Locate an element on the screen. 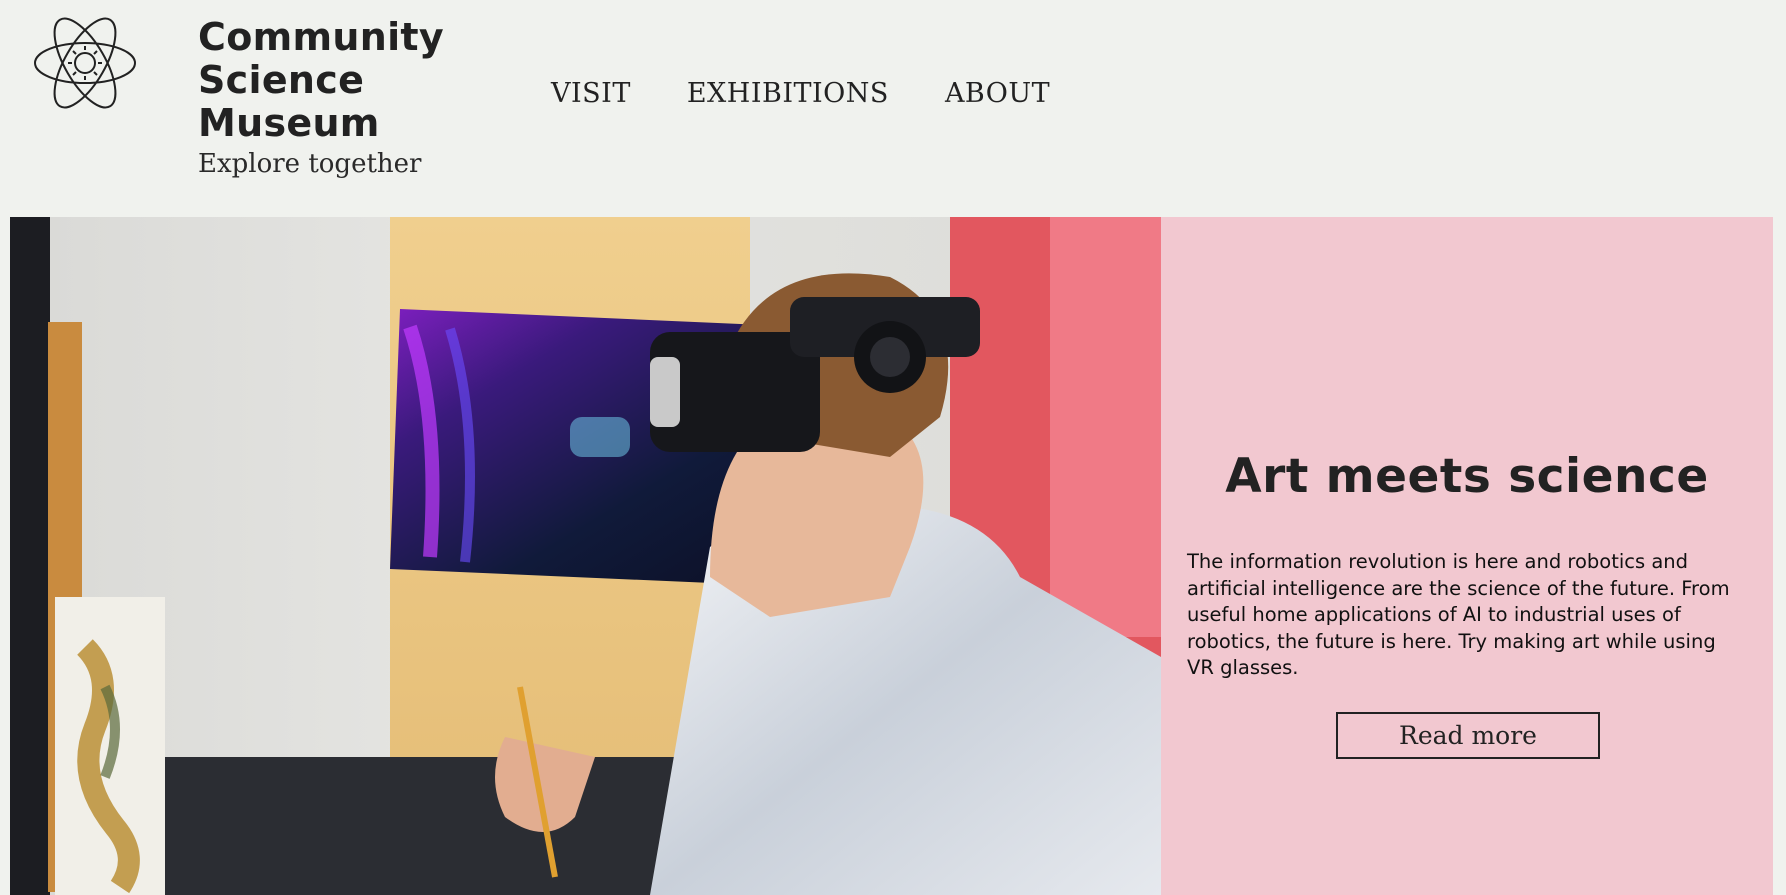 The height and width of the screenshot is (895, 1786). atom-icon is located at coordinates (85, 63).